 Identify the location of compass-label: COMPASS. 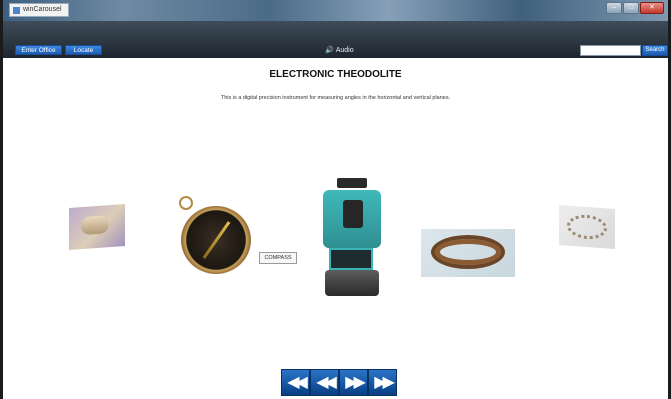
(278, 258).